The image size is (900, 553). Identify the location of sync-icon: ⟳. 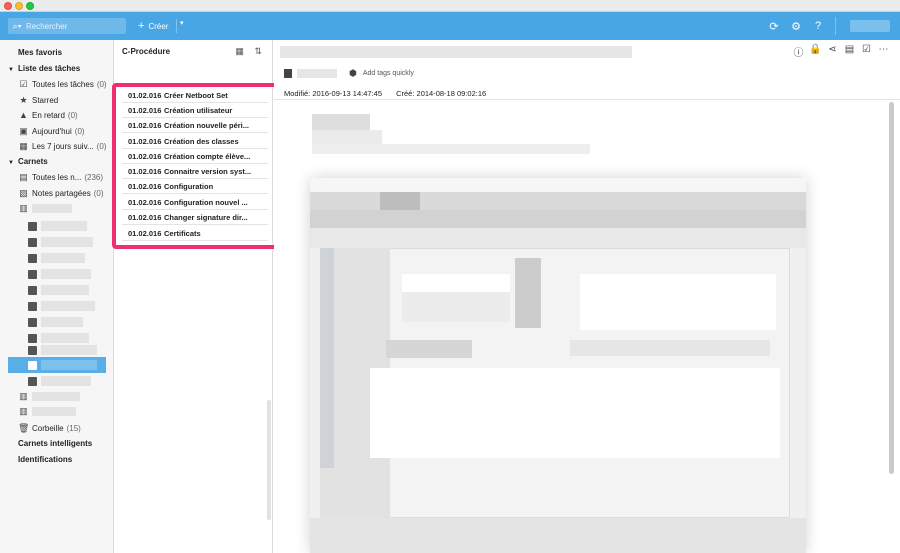
(774, 26).